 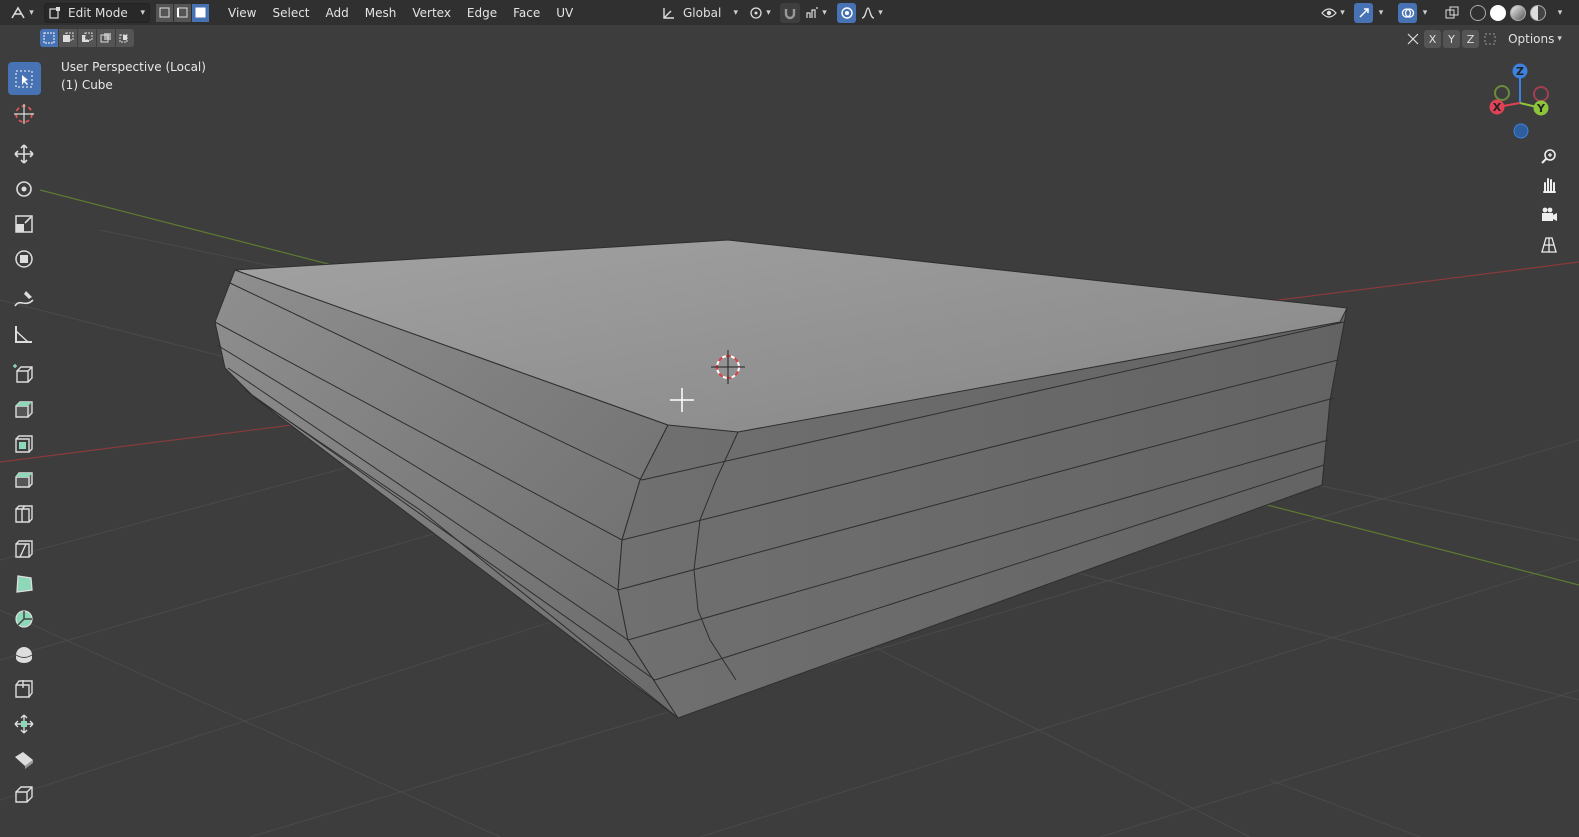 I want to click on move-icon, so click(x=24, y=153).